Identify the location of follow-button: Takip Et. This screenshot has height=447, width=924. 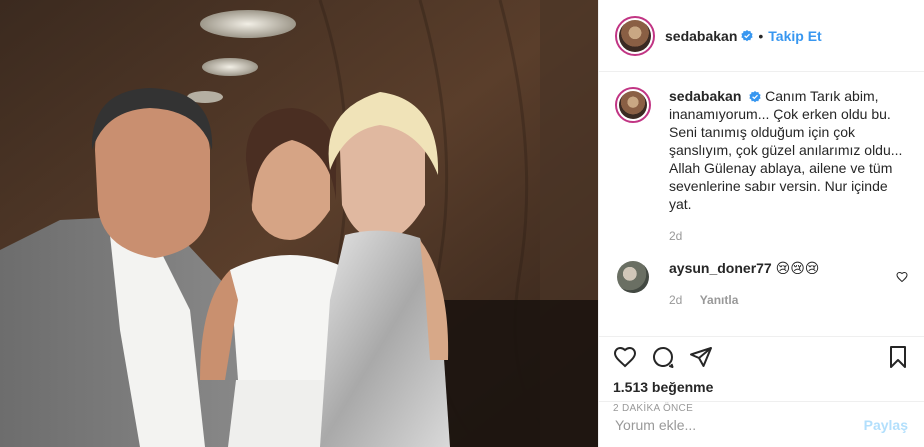
(794, 36).